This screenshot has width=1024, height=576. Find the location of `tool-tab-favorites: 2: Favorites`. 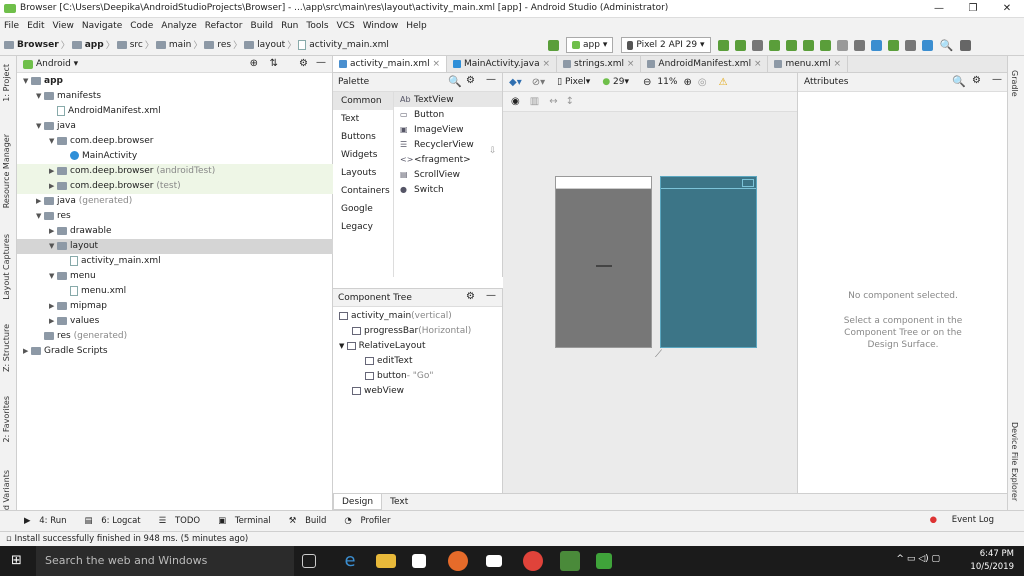

tool-tab-favorites: 2: Favorites is located at coordinates (6, 419).